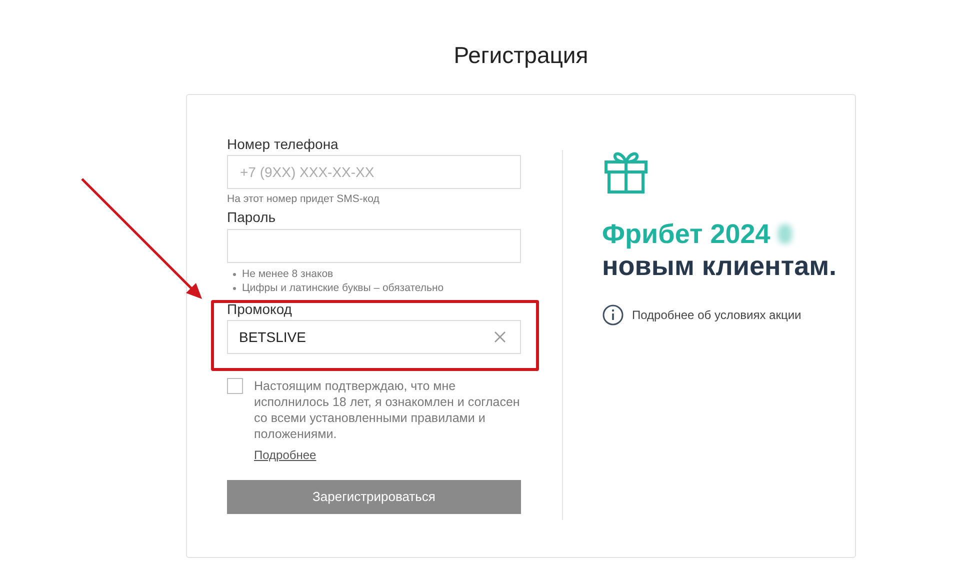  What do you see at coordinates (235, 386) in the screenshot?
I see `consent-checkbox` at bounding box center [235, 386].